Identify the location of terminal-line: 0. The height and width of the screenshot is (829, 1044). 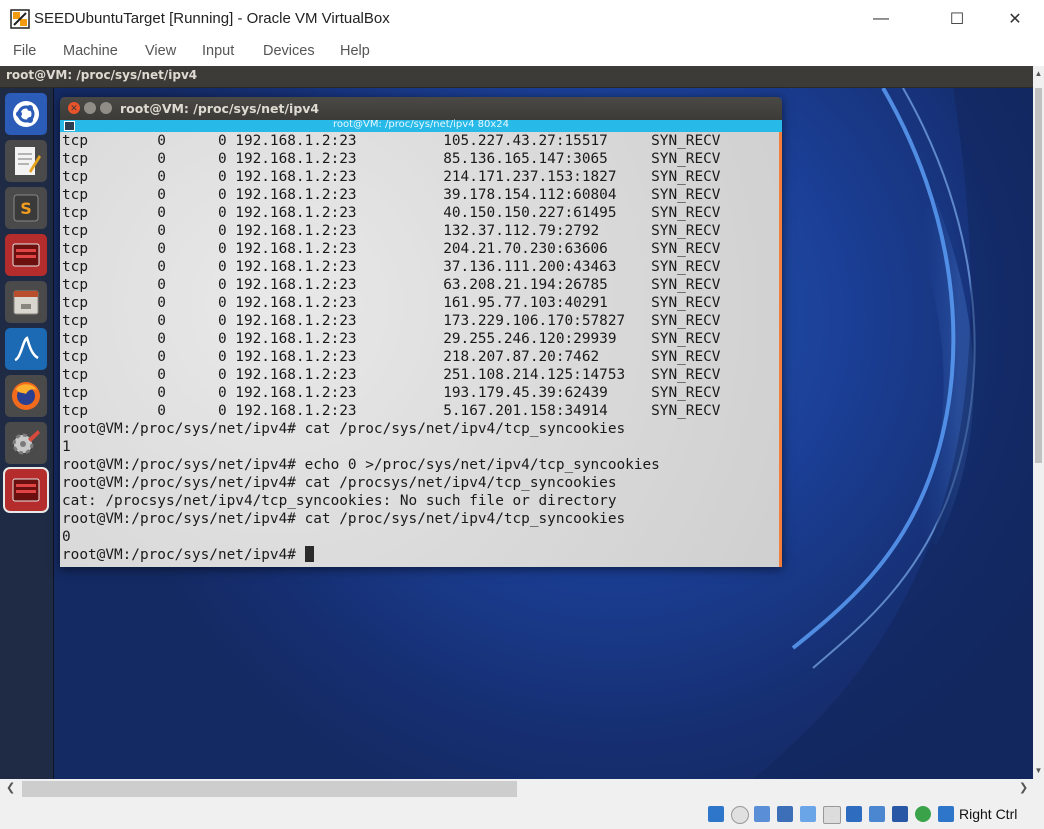
(66, 537).